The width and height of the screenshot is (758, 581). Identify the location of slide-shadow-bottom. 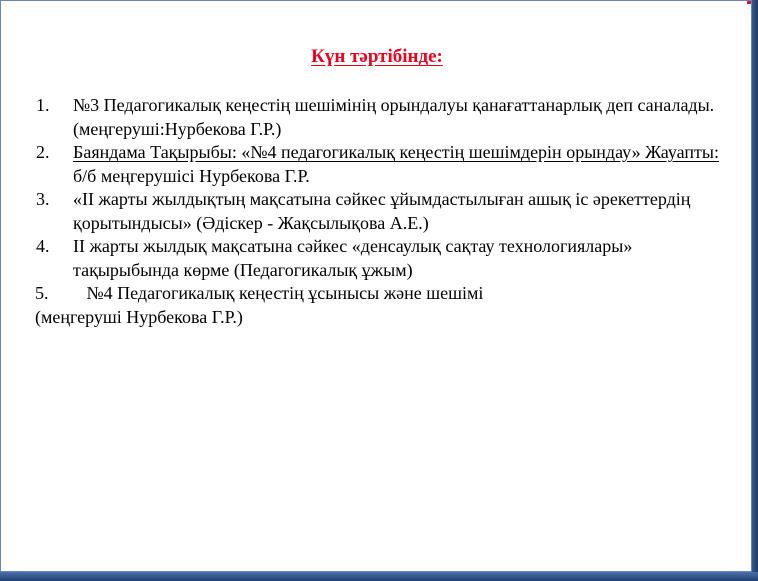
(379, 576).